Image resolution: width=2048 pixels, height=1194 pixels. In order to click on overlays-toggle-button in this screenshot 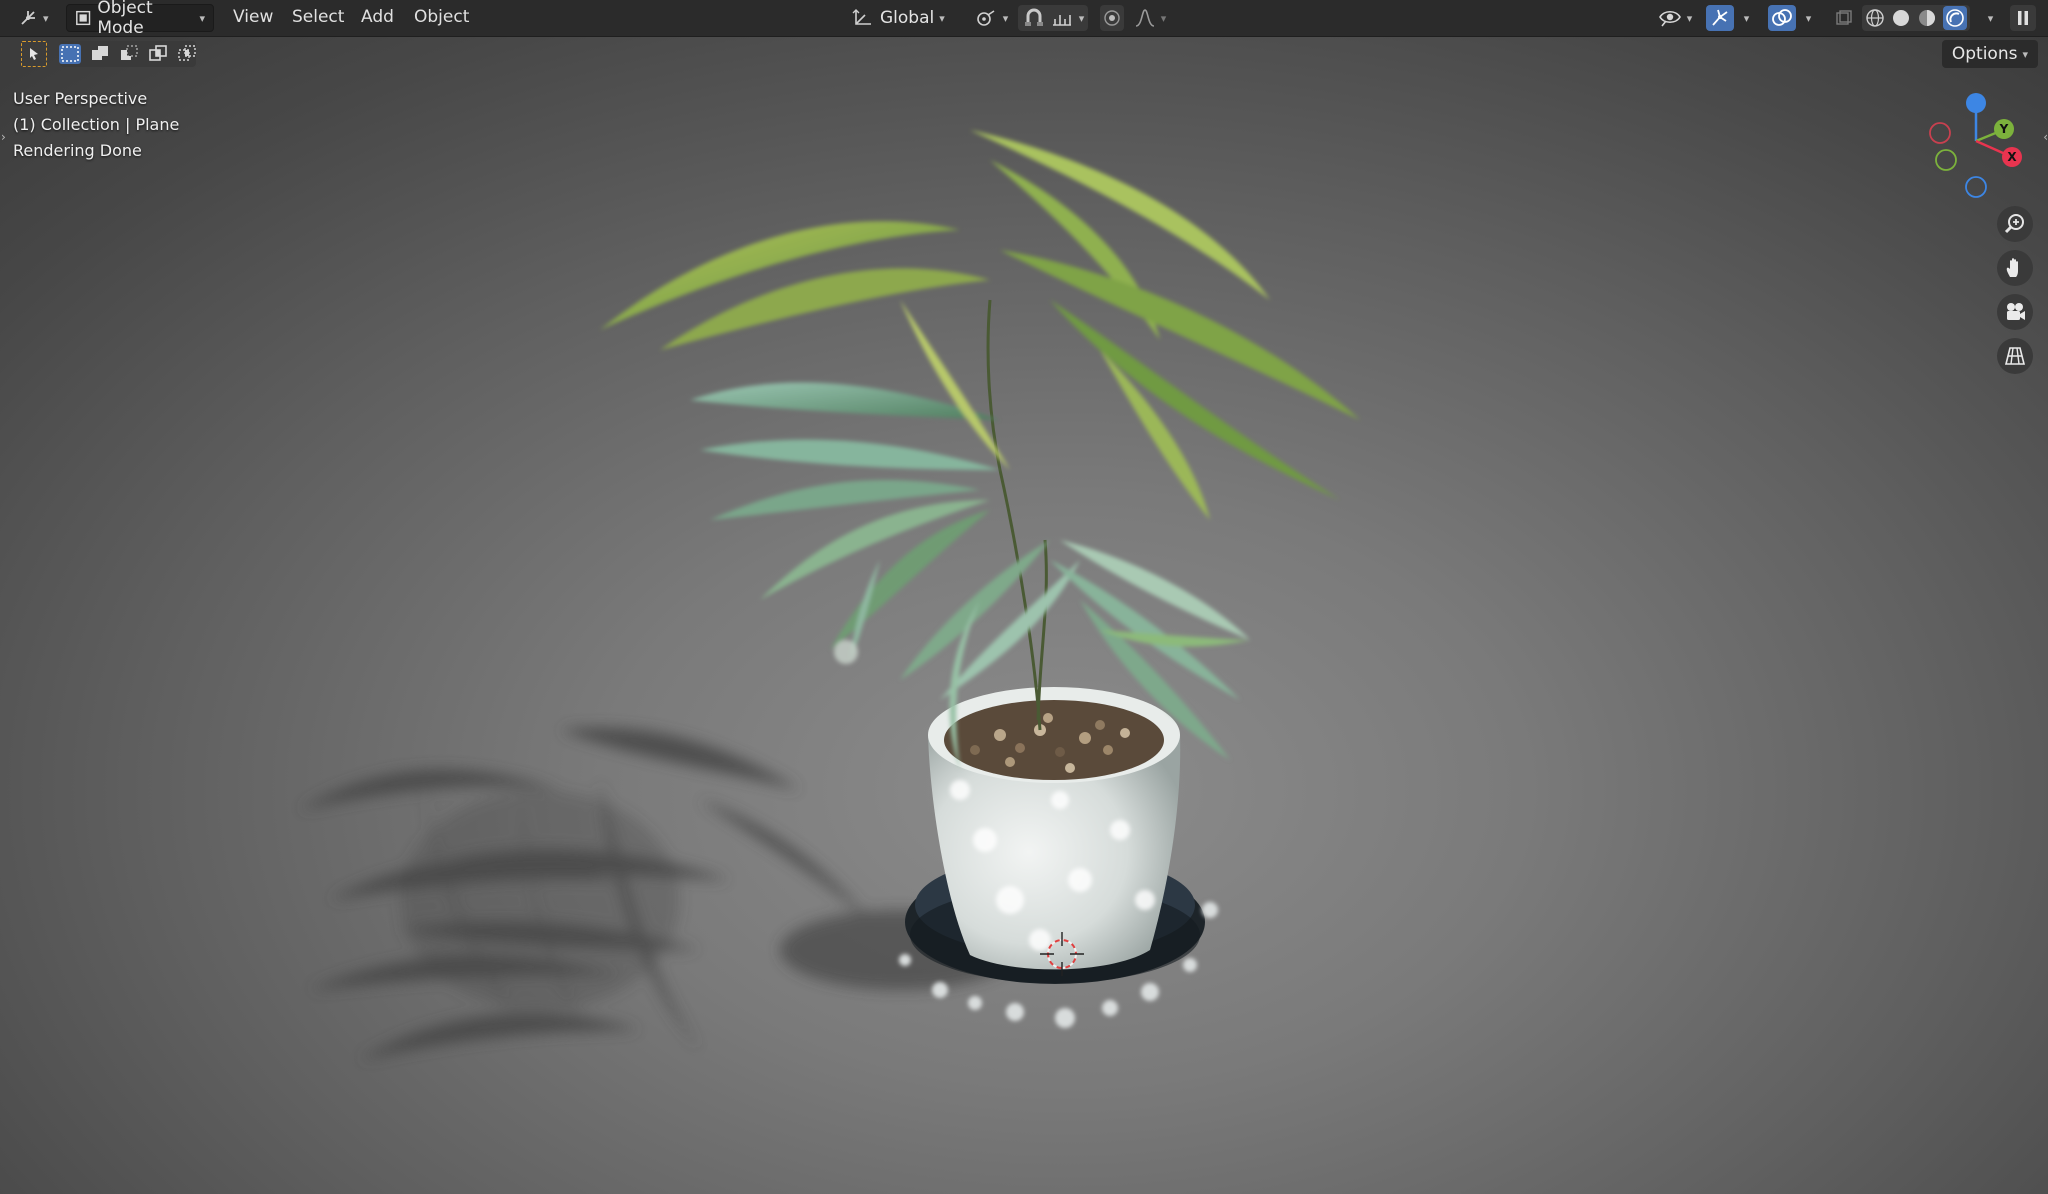, I will do `click(1782, 18)`.